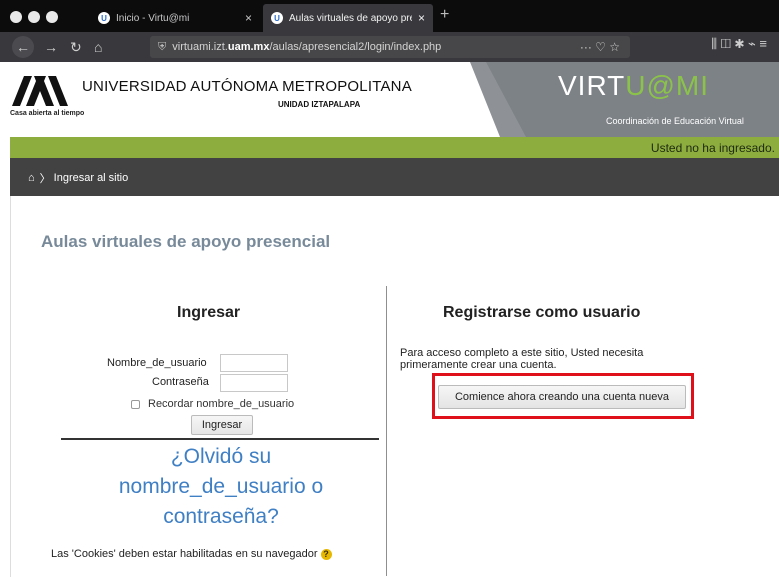 The height and width of the screenshot is (577, 779). I want to click on forward-arrow-icon: →, so click(51, 47).